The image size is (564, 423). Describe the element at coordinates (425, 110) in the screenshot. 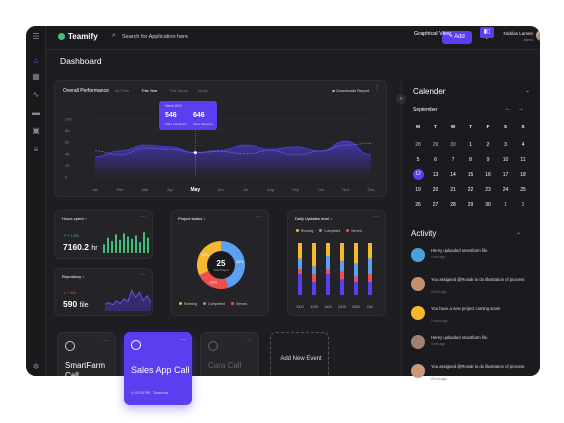

I see `calendar-month: September` at that location.